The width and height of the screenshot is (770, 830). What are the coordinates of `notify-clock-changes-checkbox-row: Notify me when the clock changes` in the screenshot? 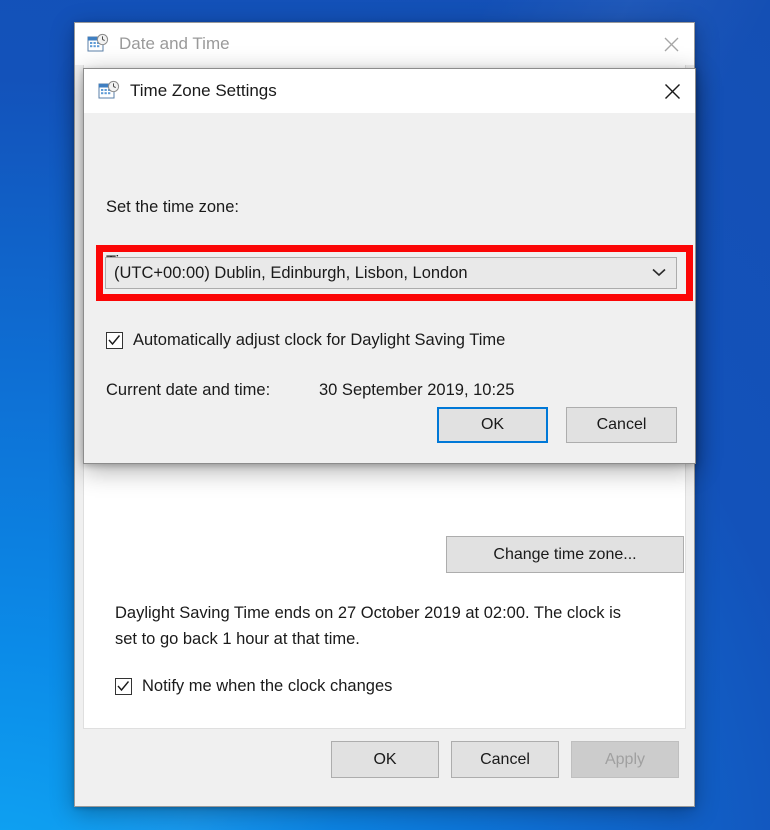 It's located at (253, 686).